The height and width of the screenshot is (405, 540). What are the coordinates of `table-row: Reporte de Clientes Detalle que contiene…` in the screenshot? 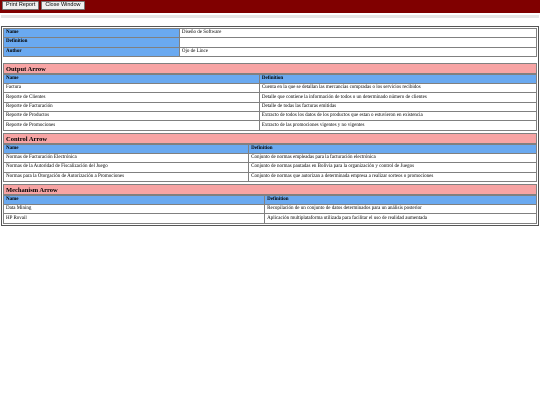 It's located at (270, 97).